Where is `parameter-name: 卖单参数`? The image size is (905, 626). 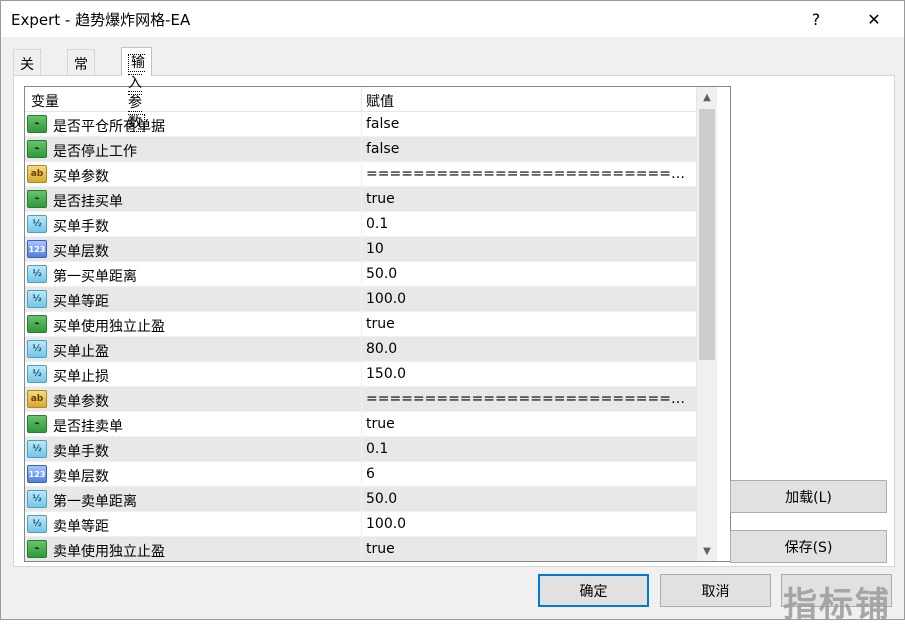
parameter-name: 卖单参数 is located at coordinates (81, 402).